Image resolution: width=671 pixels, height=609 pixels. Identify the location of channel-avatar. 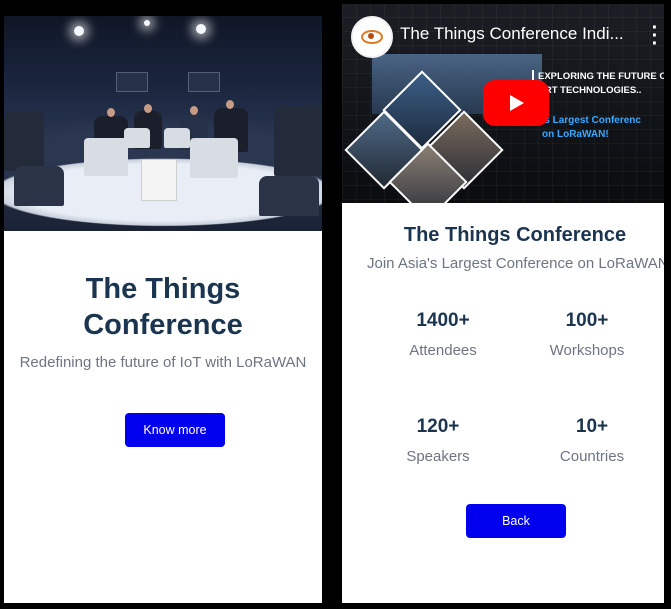
(372, 37).